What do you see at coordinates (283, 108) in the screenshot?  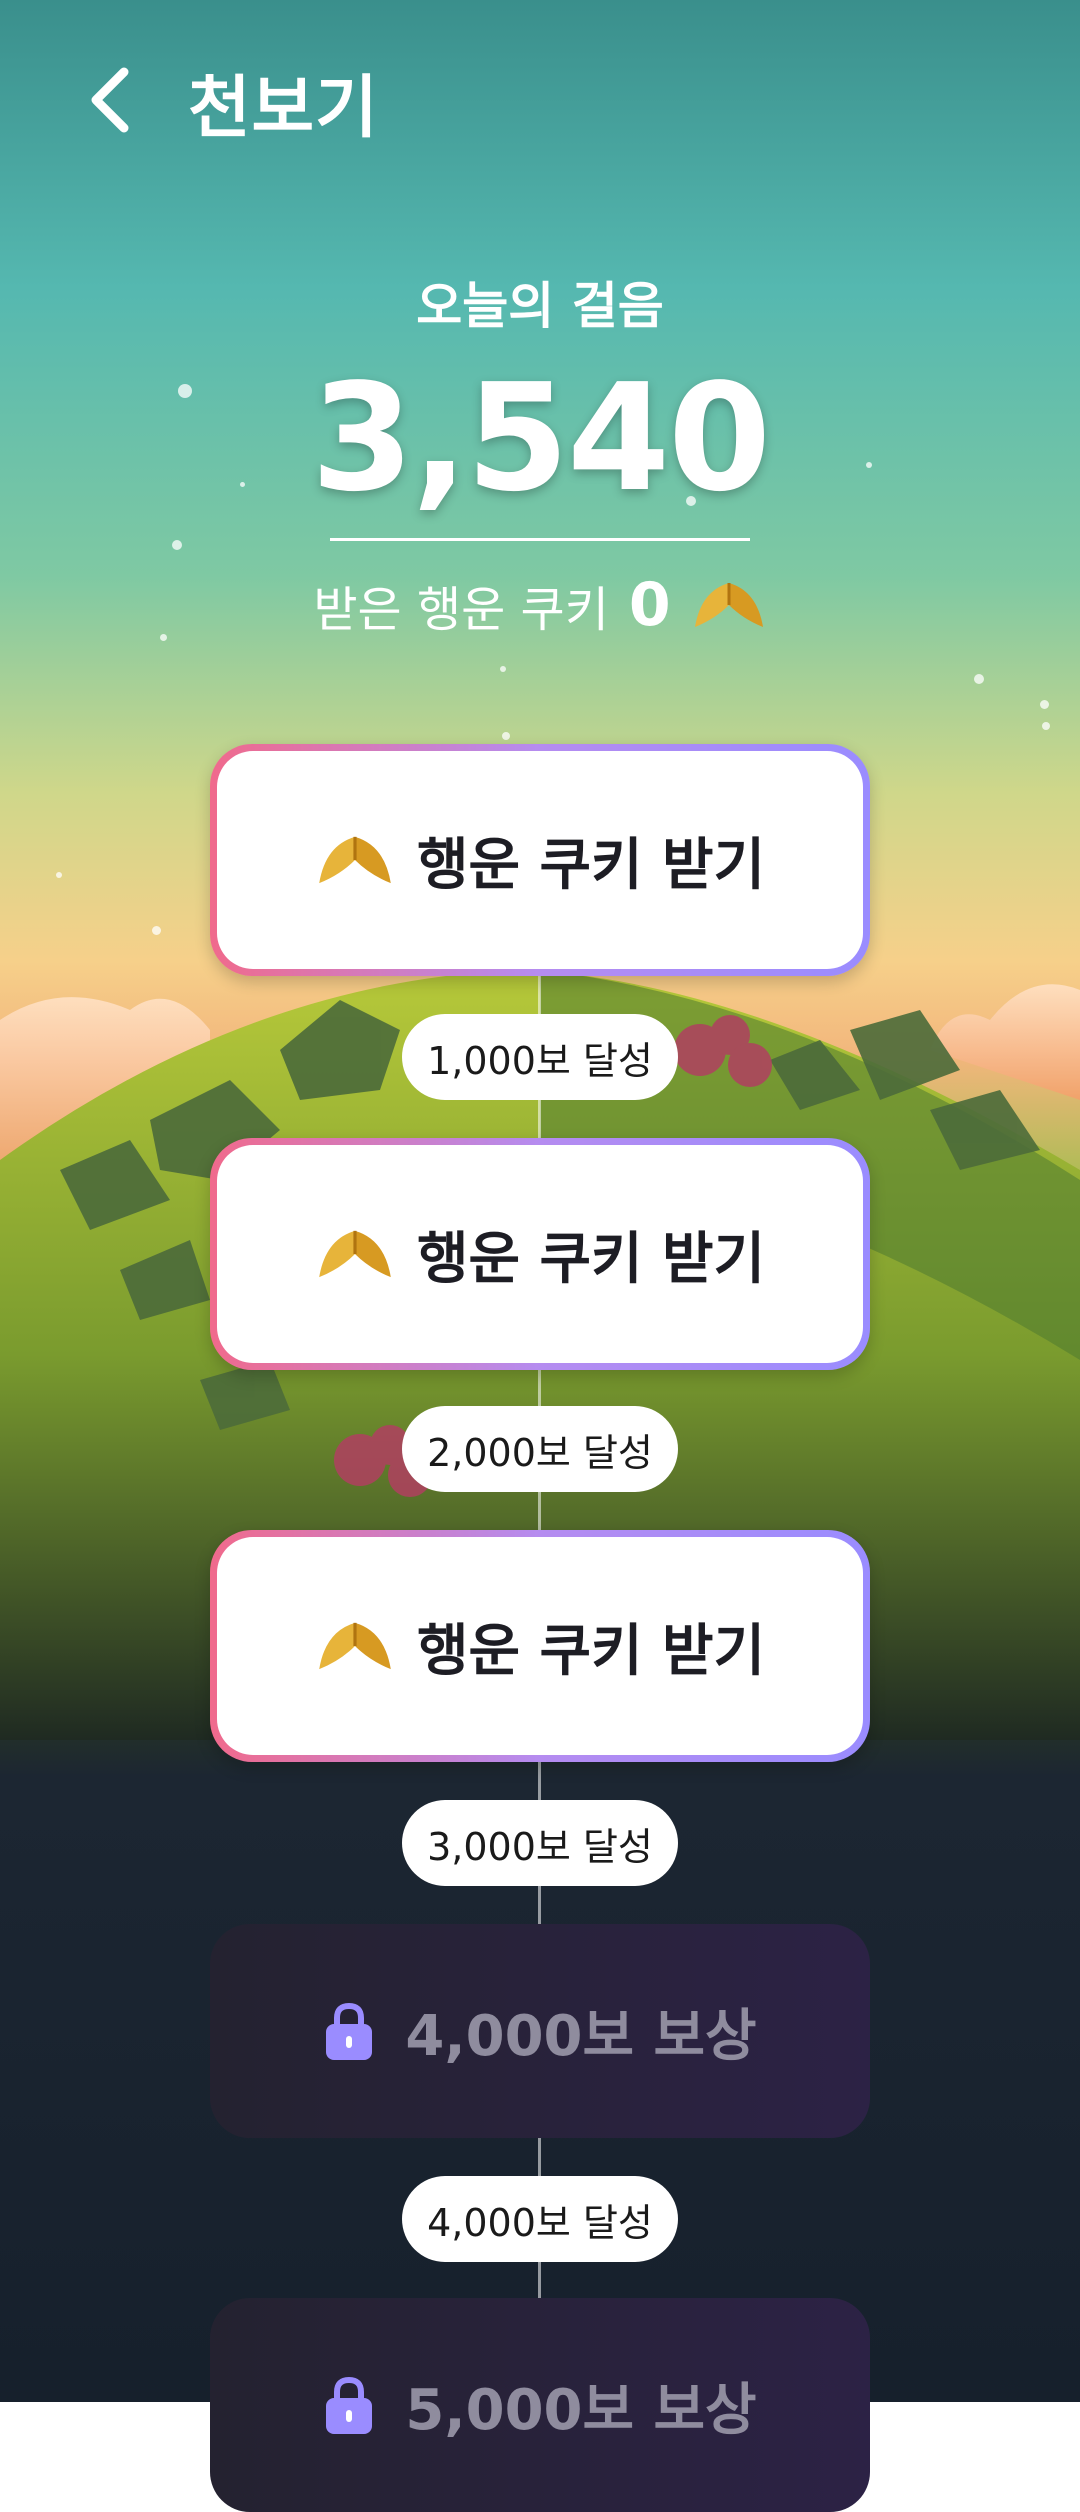 I see `page-title: 천보기` at bounding box center [283, 108].